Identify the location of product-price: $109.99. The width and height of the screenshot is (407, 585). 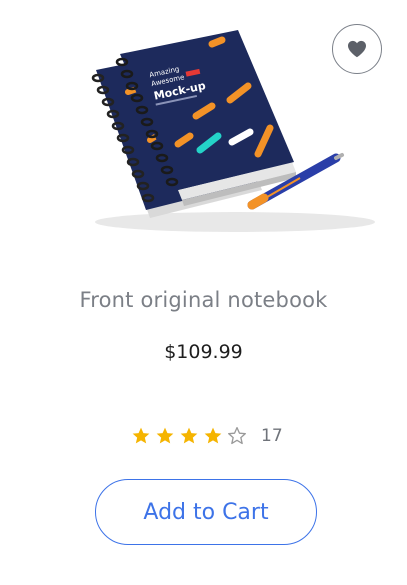
(203, 352).